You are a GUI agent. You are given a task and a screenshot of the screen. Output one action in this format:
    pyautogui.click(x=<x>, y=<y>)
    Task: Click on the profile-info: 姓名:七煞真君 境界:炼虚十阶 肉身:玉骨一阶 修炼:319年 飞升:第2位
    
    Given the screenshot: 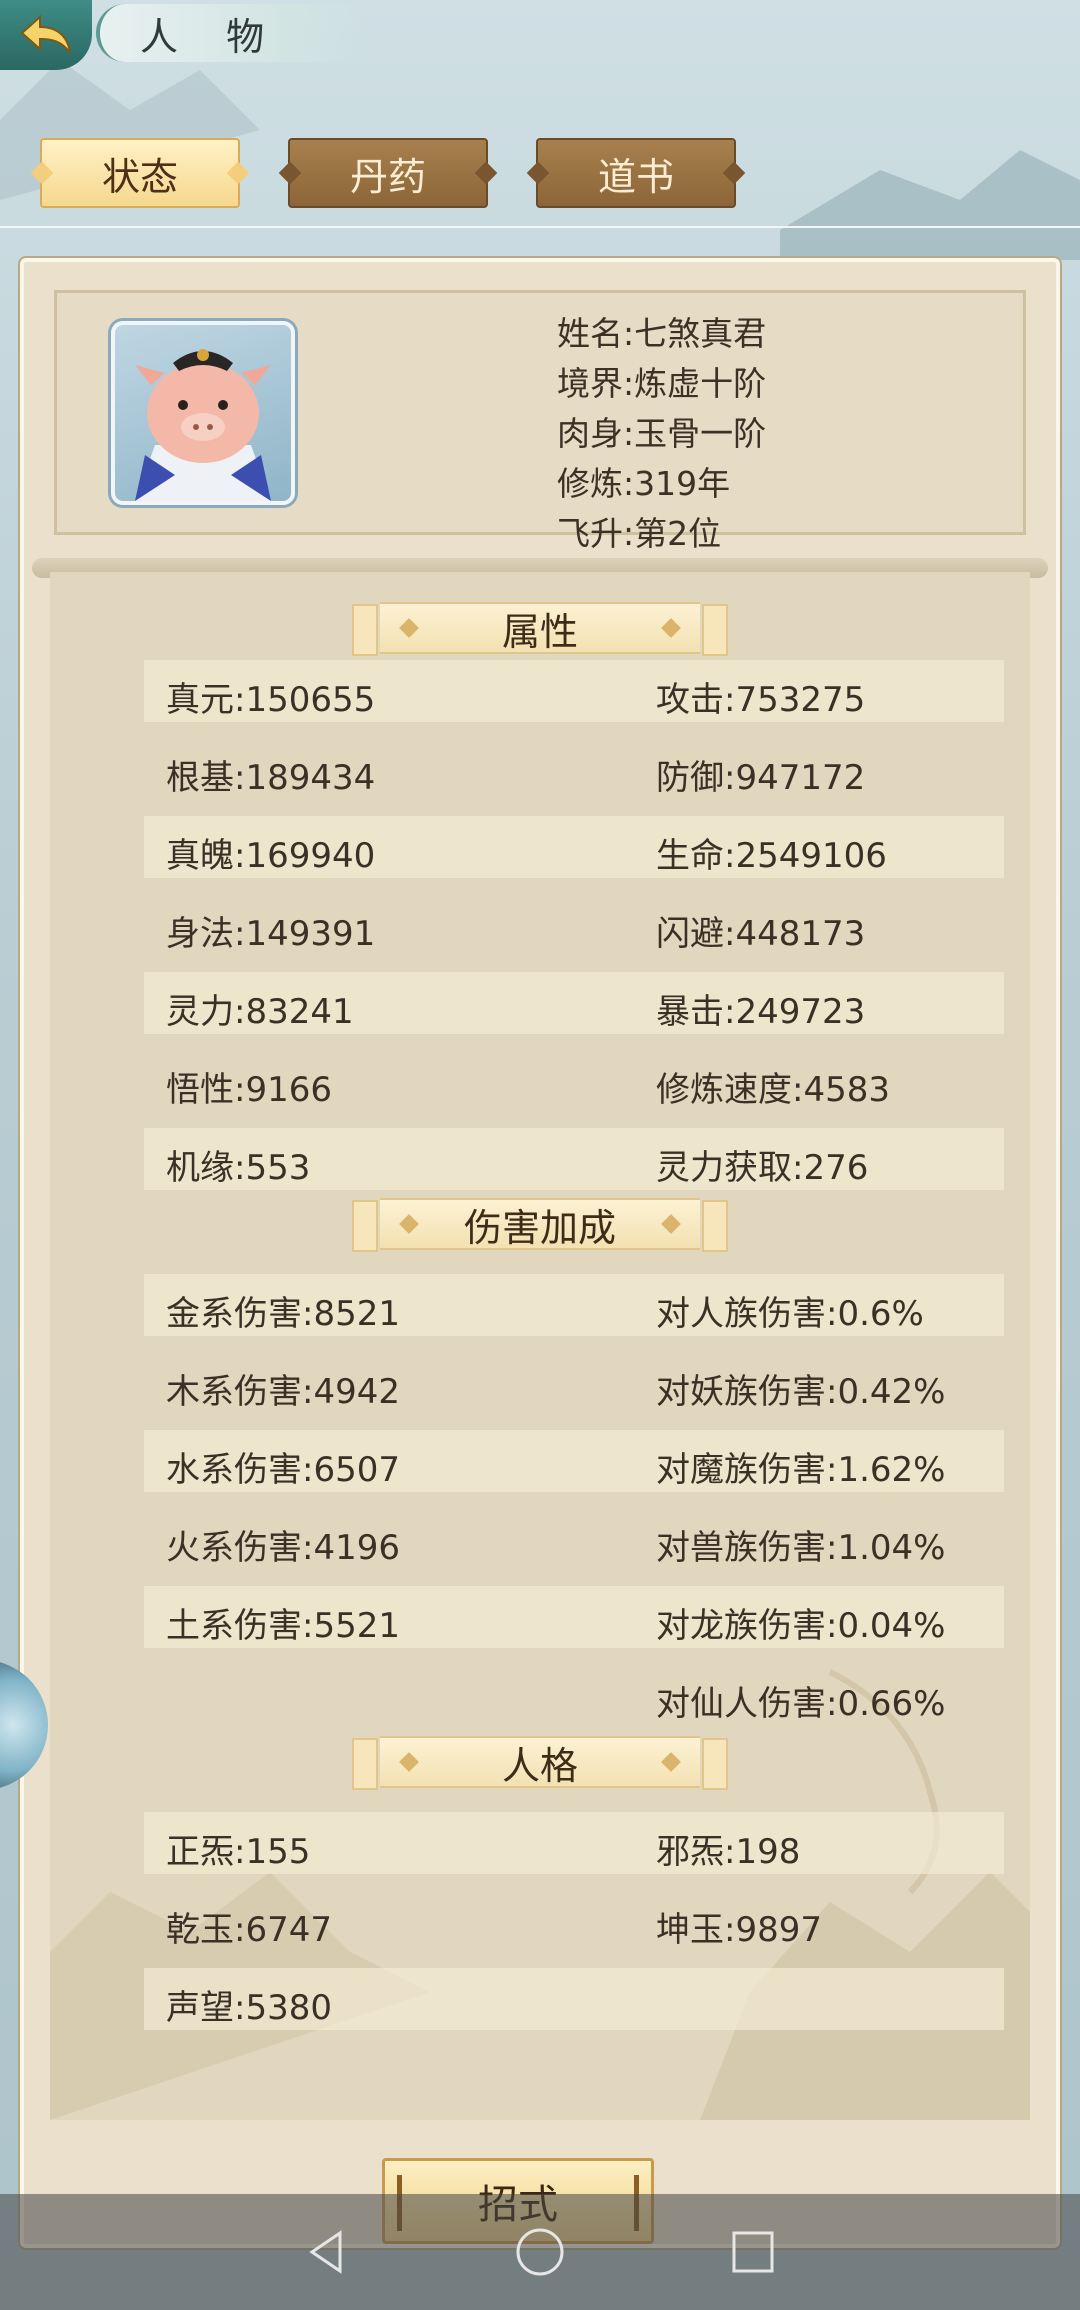 What is the action you would take?
    pyautogui.click(x=661, y=434)
    